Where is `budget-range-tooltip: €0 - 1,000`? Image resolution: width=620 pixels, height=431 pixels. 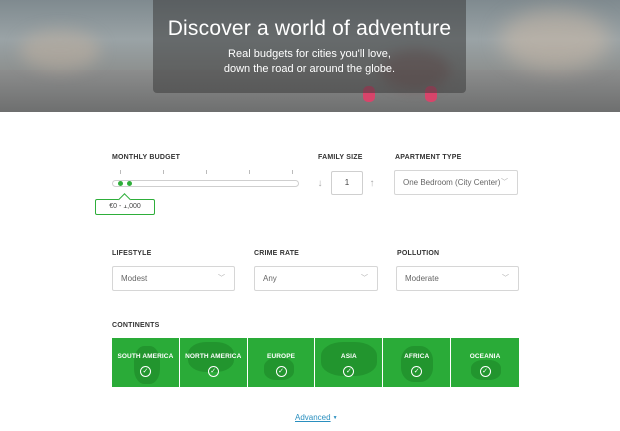
budget-range-tooltip: €0 - 1,000 is located at coordinates (125, 207).